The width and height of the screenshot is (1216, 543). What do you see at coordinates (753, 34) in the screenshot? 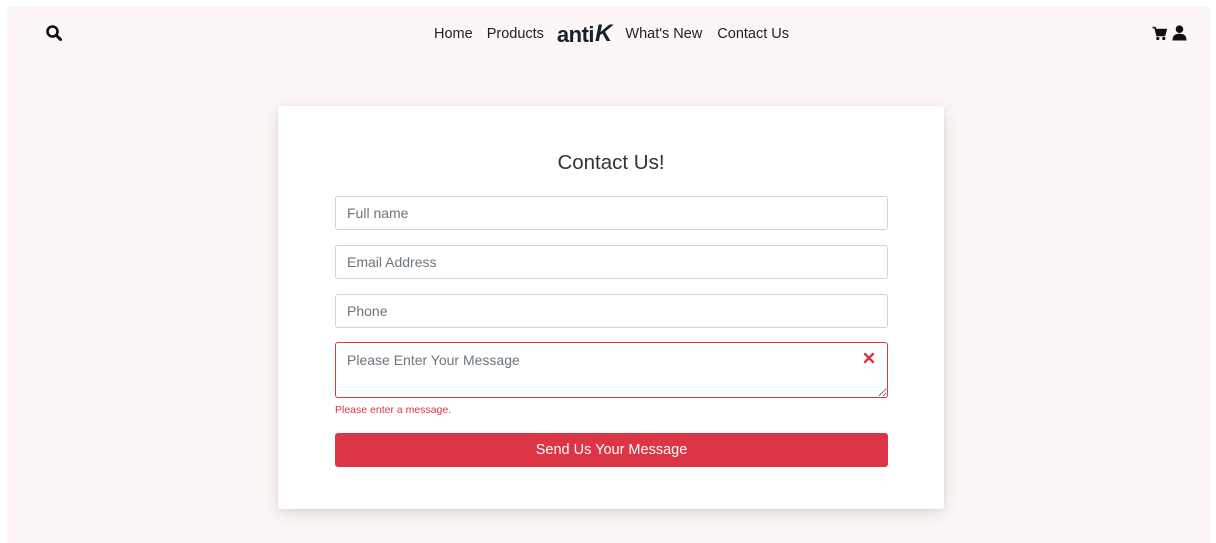
I see `nav-link-contact-us: Contact Us` at bounding box center [753, 34].